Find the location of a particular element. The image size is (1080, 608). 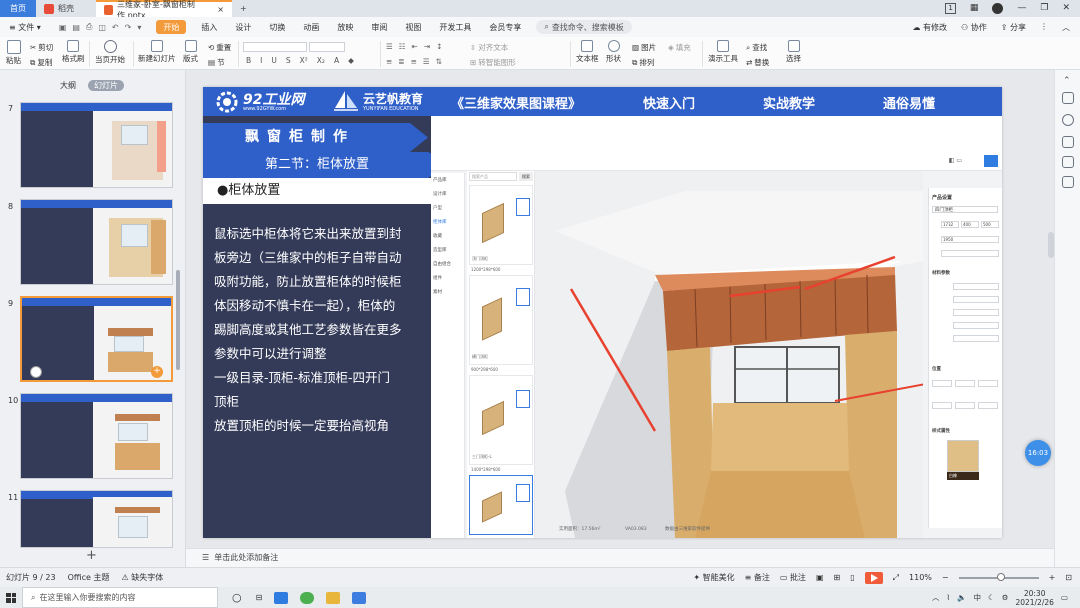

undo-icon: ↶ is located at coordinates (115, 27).